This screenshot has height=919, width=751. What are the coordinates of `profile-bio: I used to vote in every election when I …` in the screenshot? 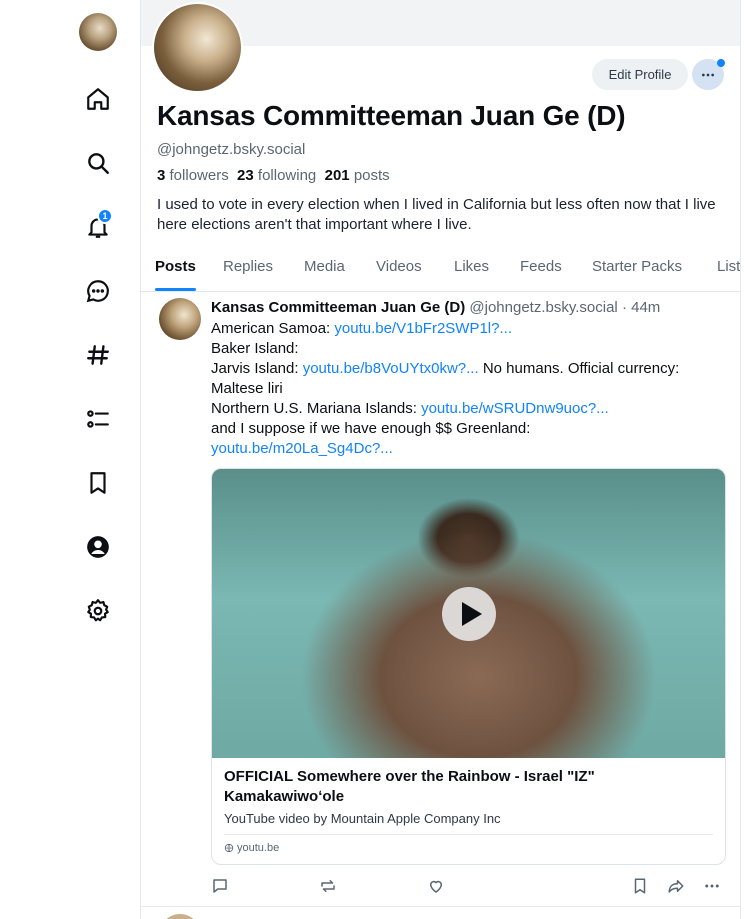 It's located at (436, 214).